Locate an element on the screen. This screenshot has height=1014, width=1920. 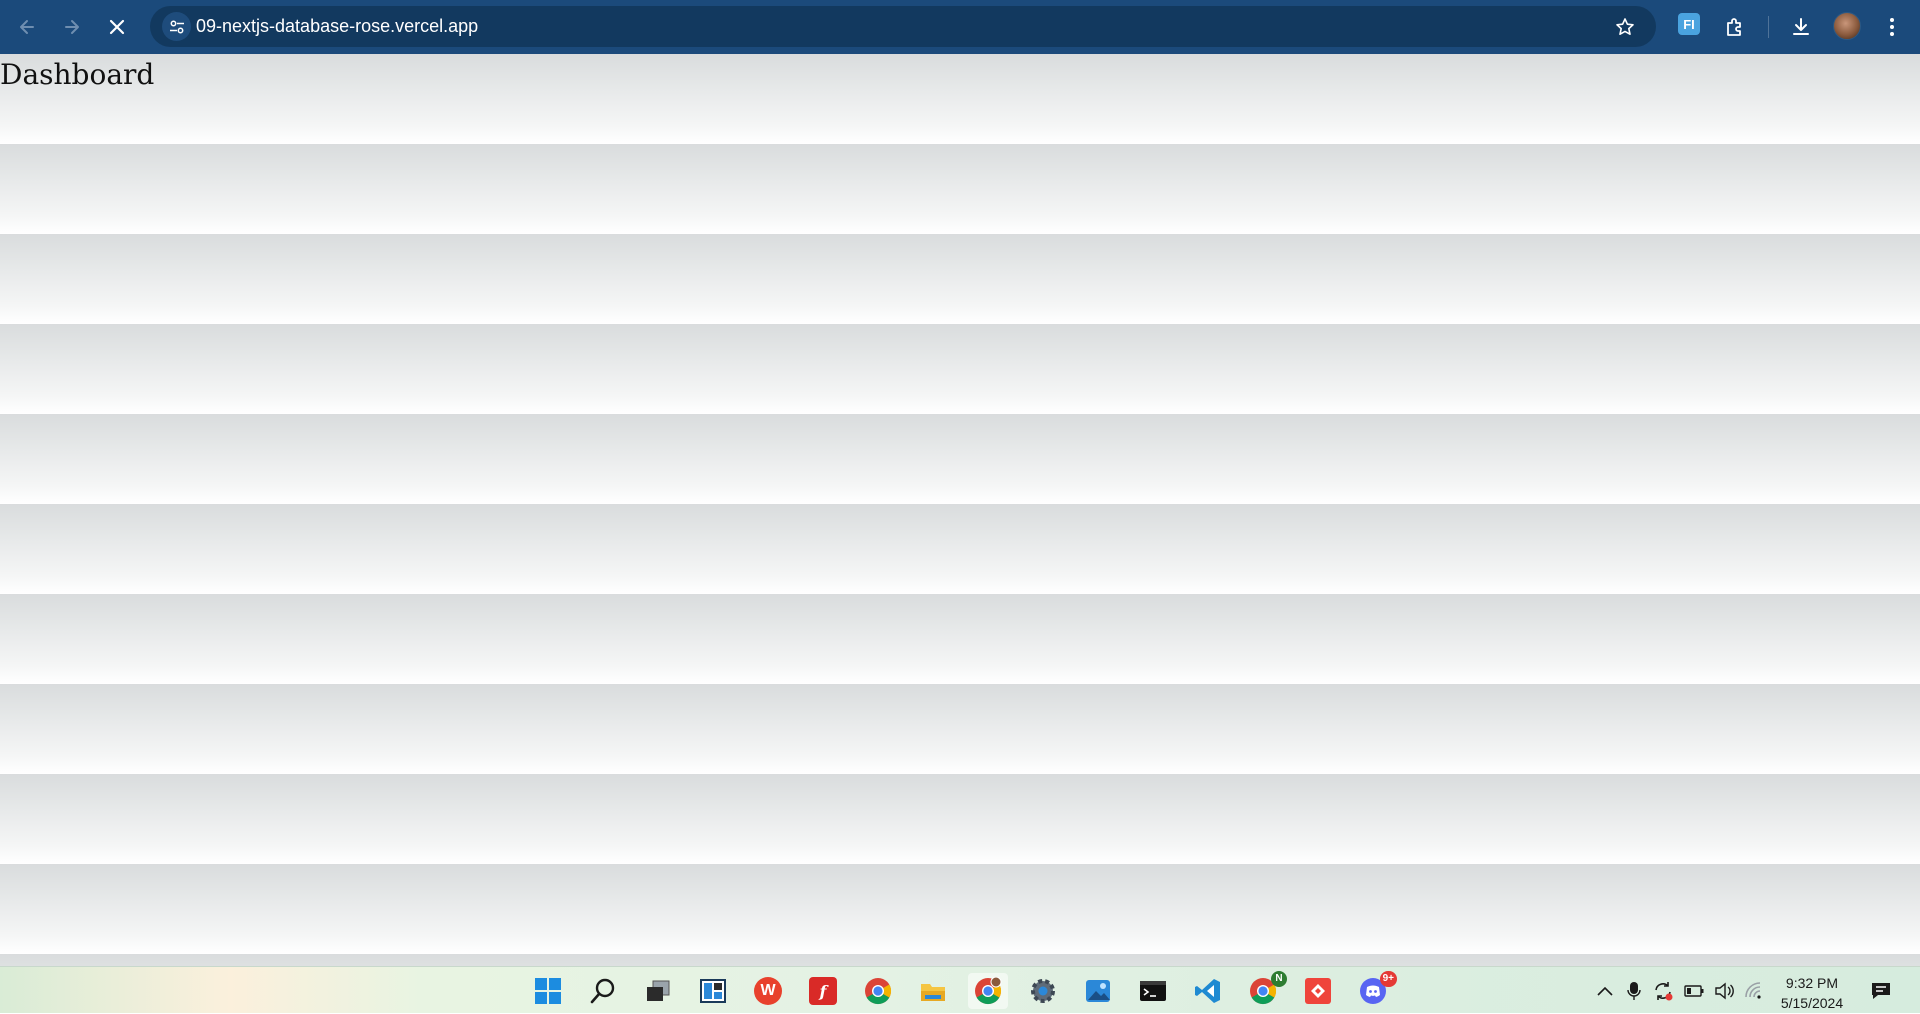
battery-icon is located at coordinates (1694, 990).